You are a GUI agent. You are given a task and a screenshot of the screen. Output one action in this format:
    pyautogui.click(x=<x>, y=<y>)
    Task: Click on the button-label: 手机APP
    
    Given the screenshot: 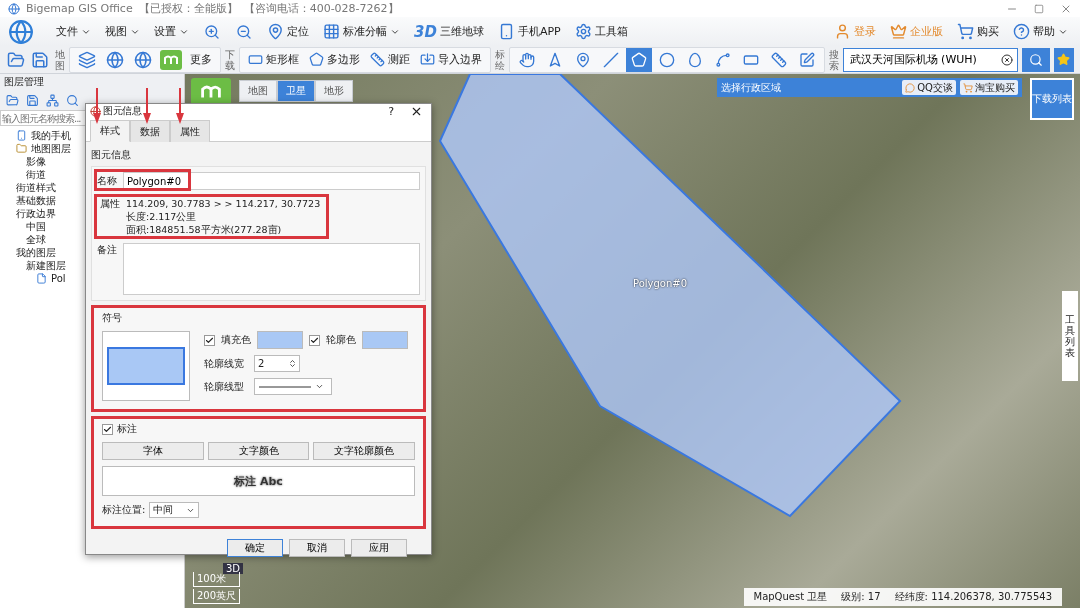 What is the action you would take?
    pyautogui.click(x=539, y=31)
    